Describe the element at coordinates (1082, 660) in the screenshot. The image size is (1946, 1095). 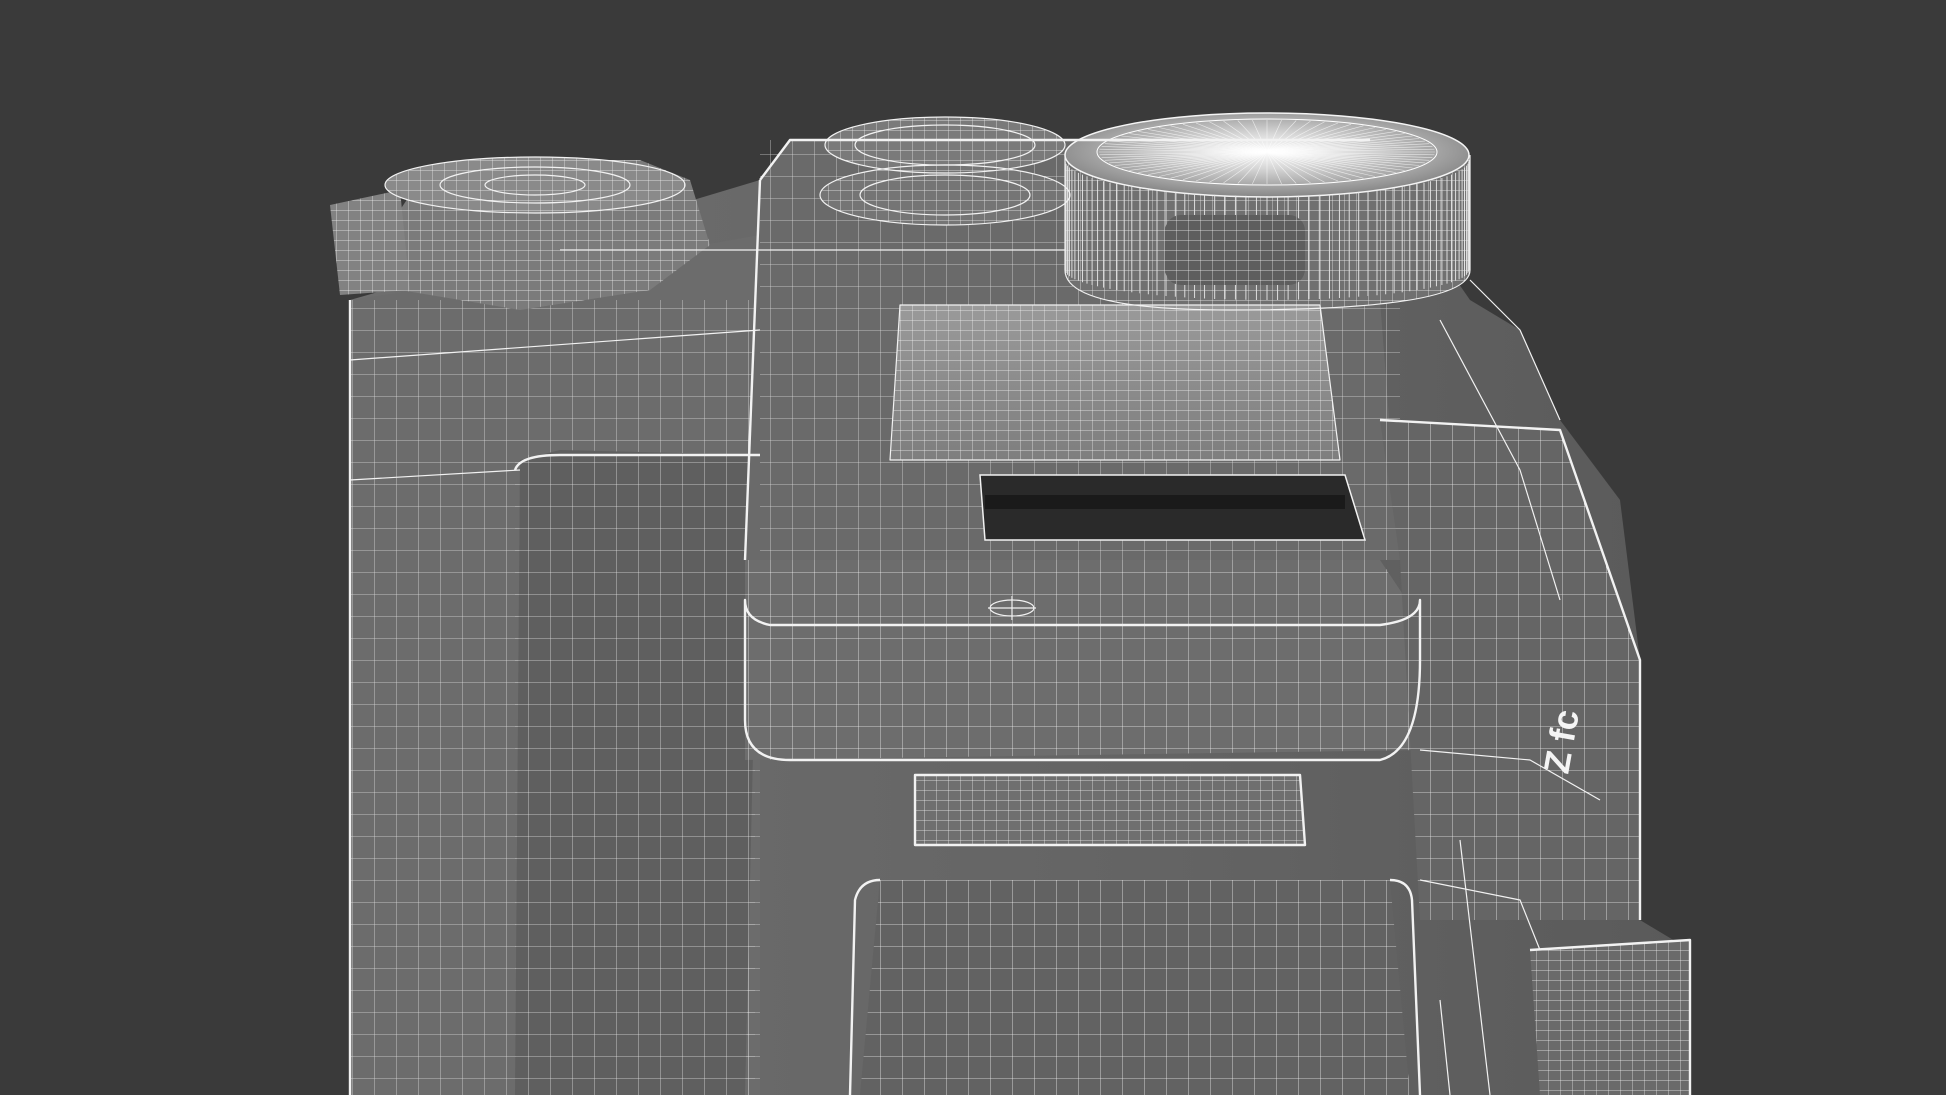
I see `front-plate` at that location.